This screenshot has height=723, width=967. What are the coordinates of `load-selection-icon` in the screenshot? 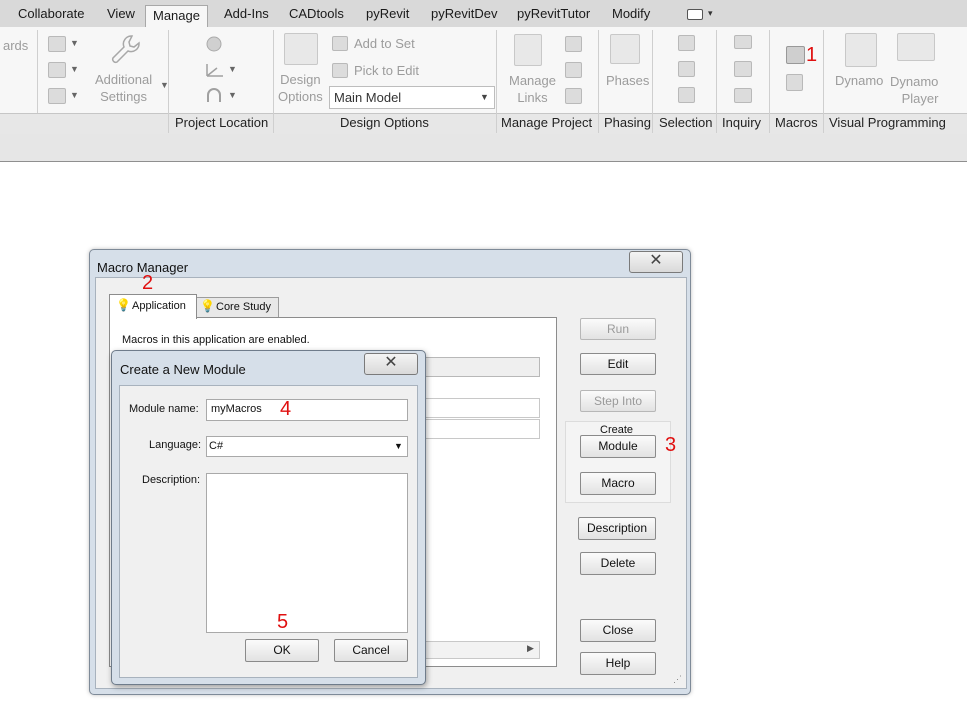 It's located at (686, 69).